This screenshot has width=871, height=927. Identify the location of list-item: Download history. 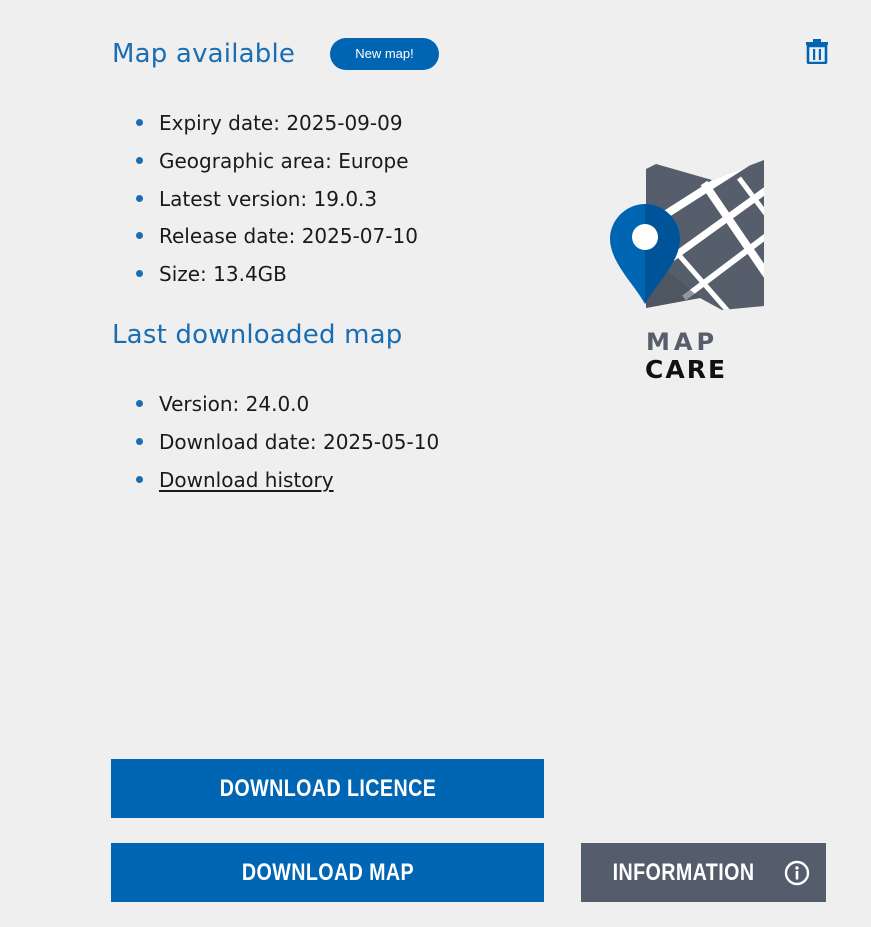
(287, 484).